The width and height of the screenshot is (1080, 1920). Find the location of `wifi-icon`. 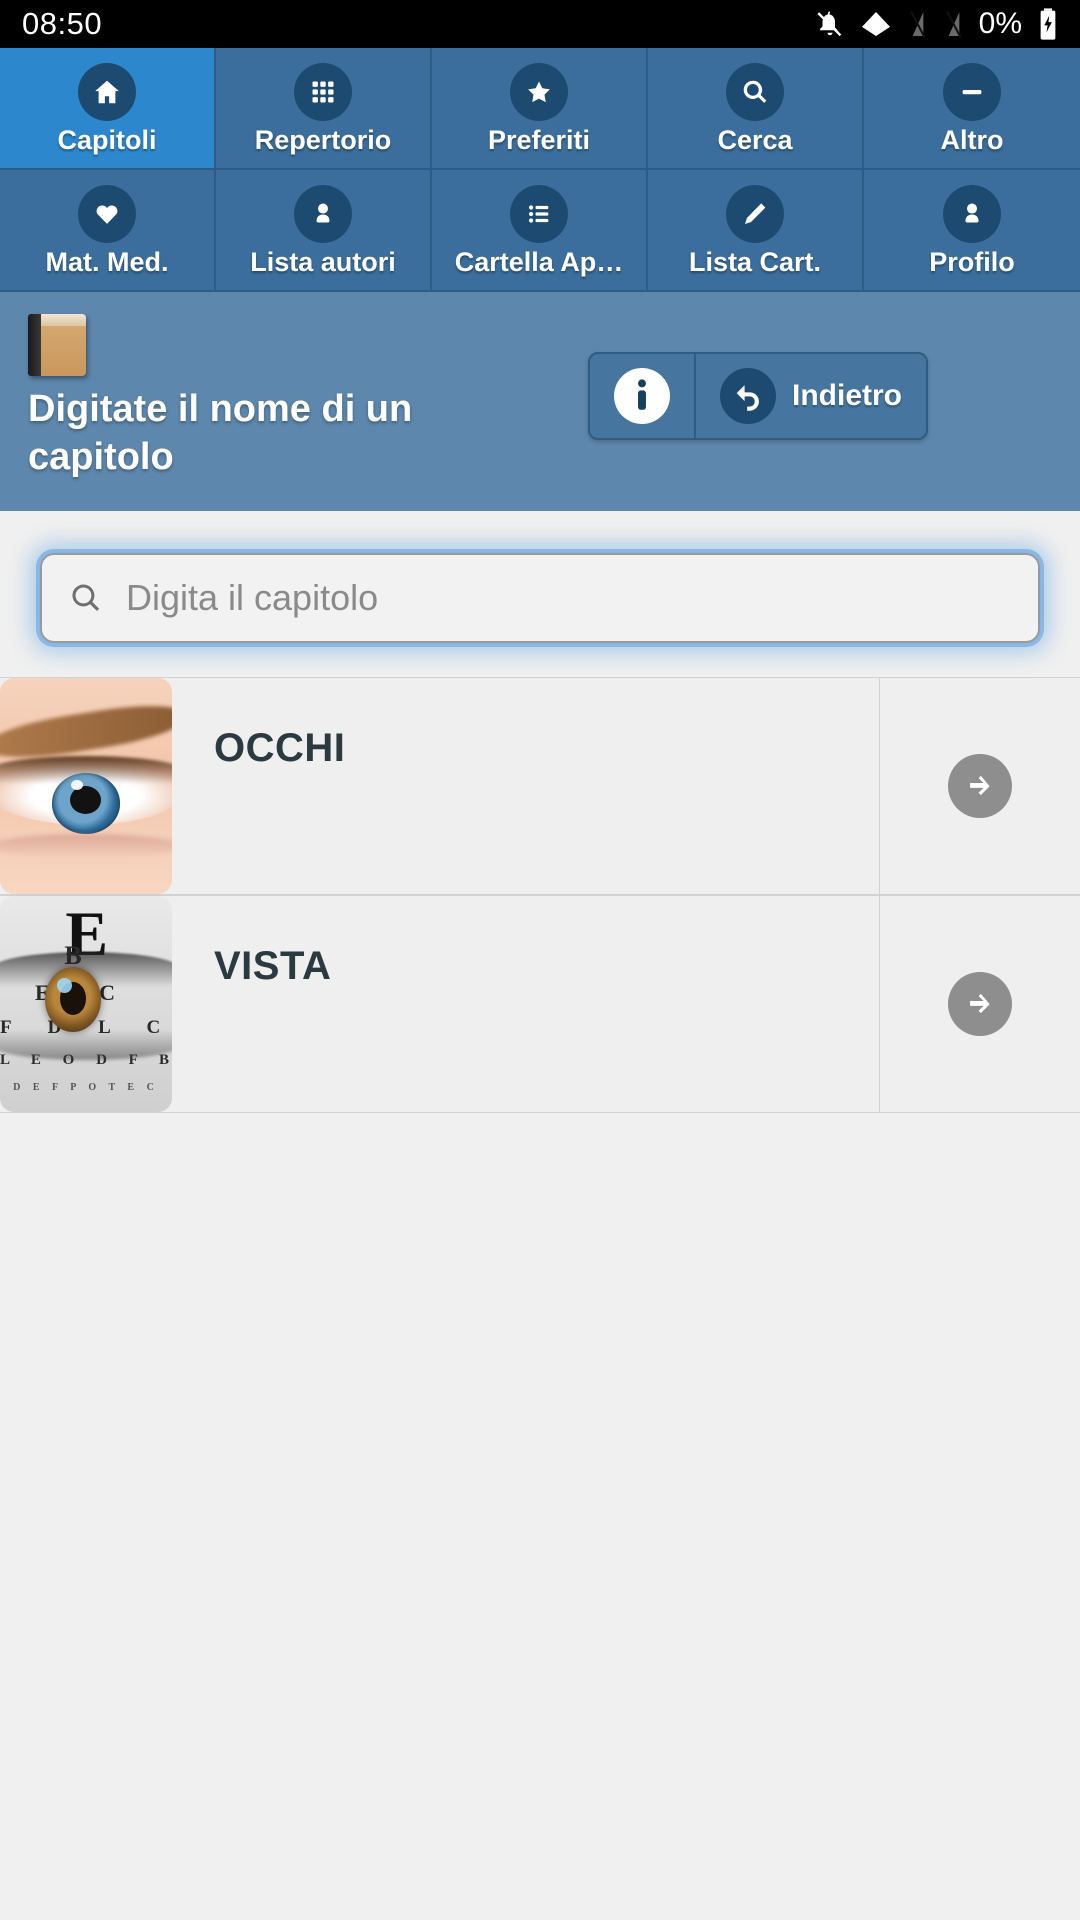

wifi-icon is located at coordinates (876, 24).